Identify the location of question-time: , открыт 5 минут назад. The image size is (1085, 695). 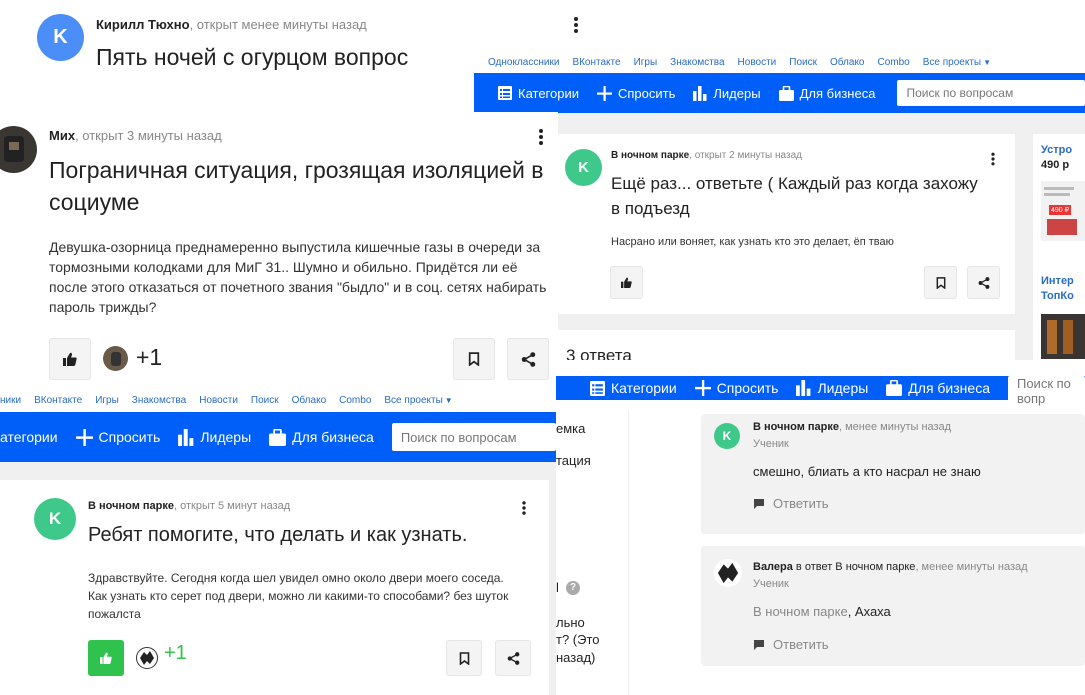
(232, 506).